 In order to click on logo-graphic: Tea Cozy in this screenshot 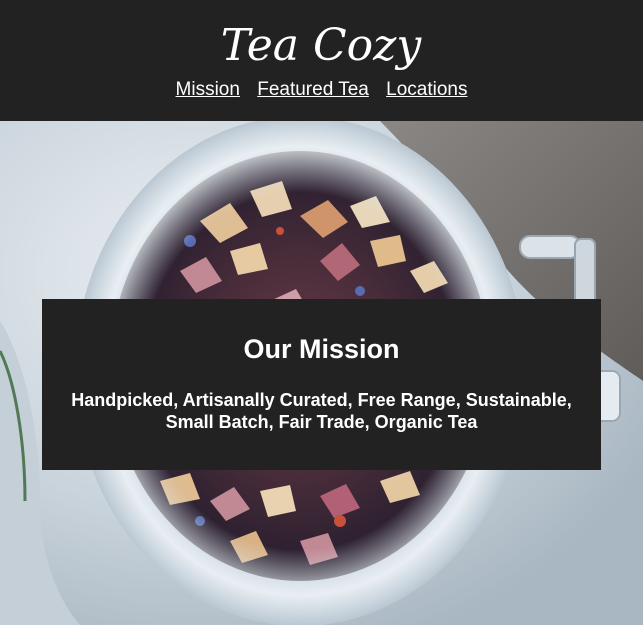, I will do `click(322, 45)`.